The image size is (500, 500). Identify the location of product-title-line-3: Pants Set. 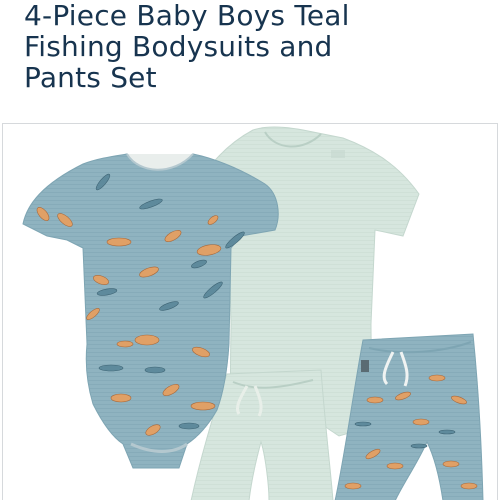
(90, 77).